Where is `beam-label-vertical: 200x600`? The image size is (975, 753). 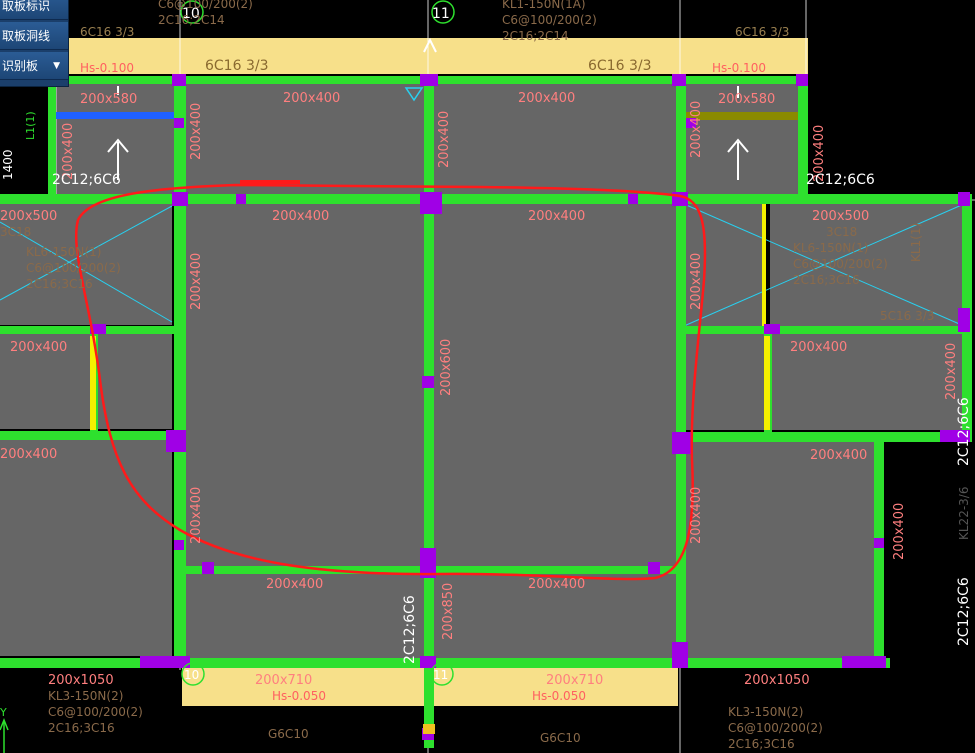 beam-label-vertical: 200x600 is located at coordinates (446, 367).